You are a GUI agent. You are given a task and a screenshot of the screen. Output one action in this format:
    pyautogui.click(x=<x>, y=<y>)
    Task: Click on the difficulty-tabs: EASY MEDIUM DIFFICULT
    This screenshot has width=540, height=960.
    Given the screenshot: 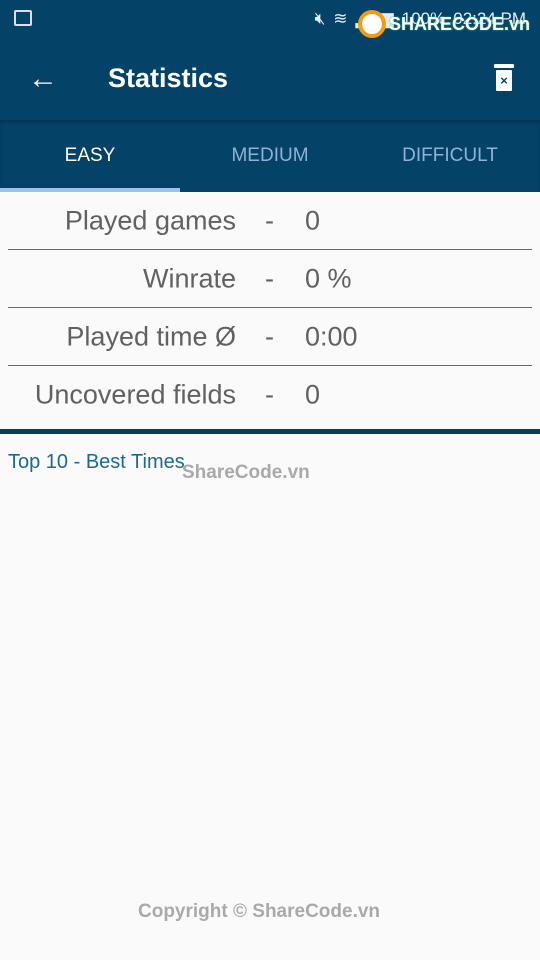 What is the action you would take?
    pyautogui.click(x=270, y=156)
    